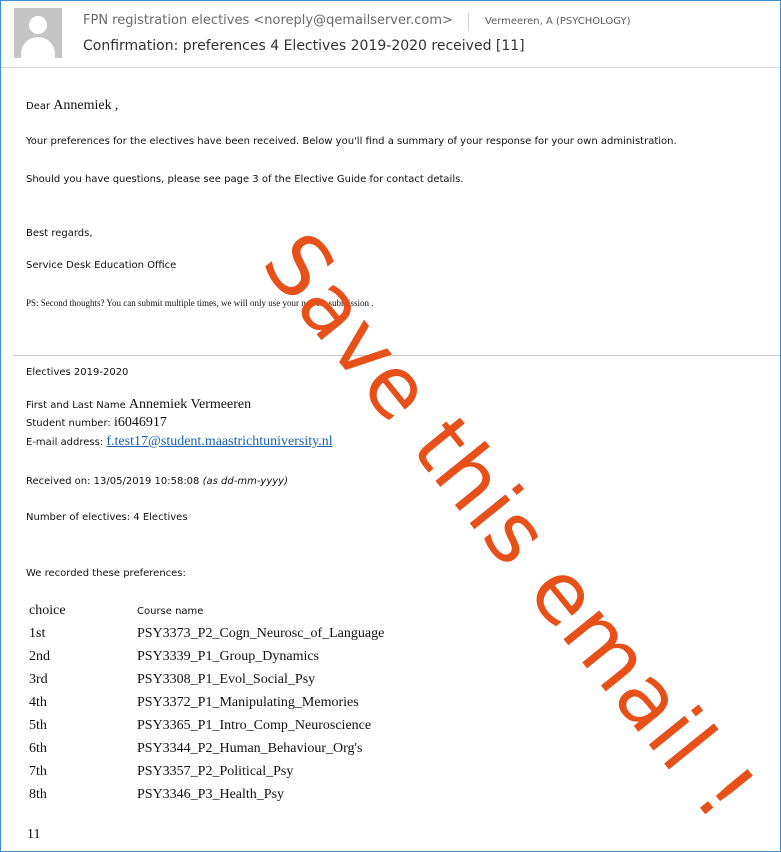  What do you see at coordinates (47, 610) in the screenshot?
I see `choice-column-header: choice` at bounding box center [47, 610].